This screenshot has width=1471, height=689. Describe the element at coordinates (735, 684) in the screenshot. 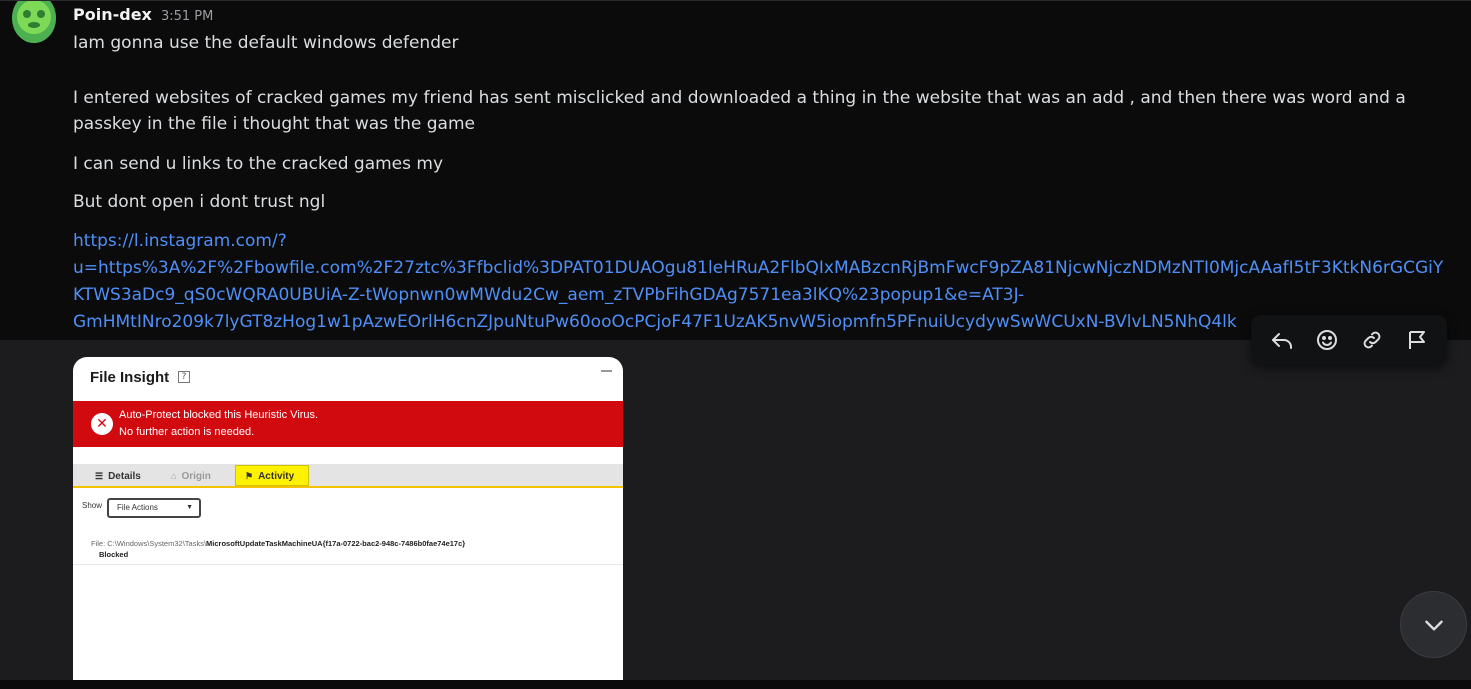

I see `bottom-divider` at that location.